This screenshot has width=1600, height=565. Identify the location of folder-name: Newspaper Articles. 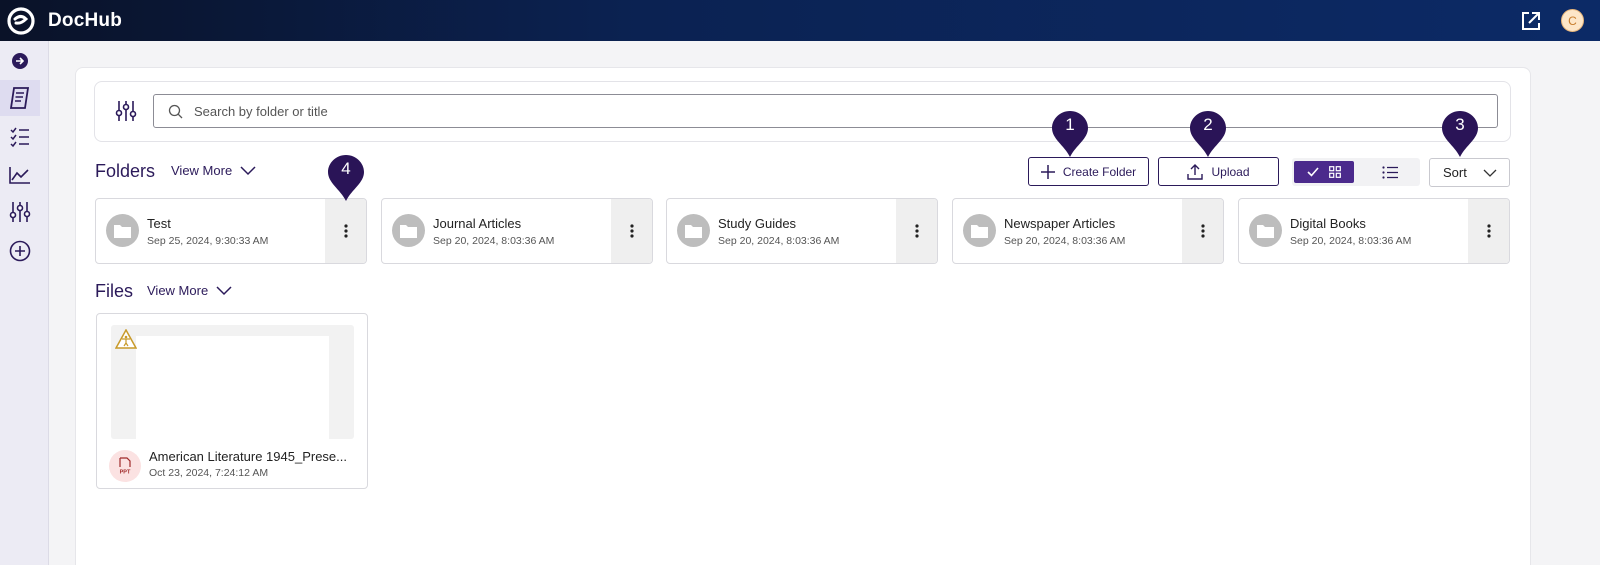
(1060, 223).